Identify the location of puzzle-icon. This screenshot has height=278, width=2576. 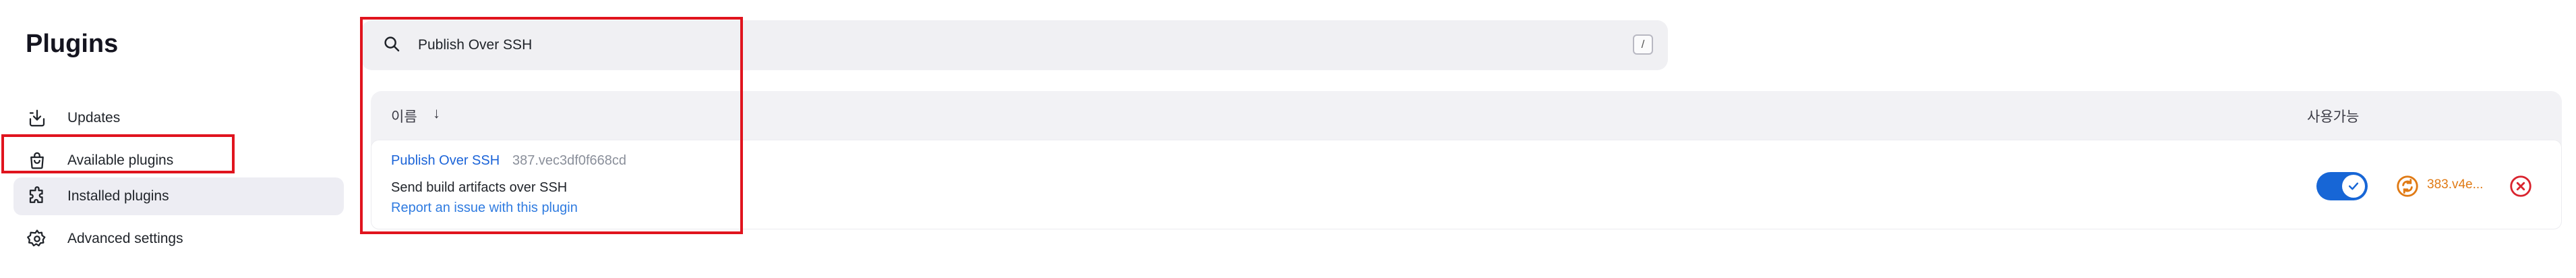
(37, 196).